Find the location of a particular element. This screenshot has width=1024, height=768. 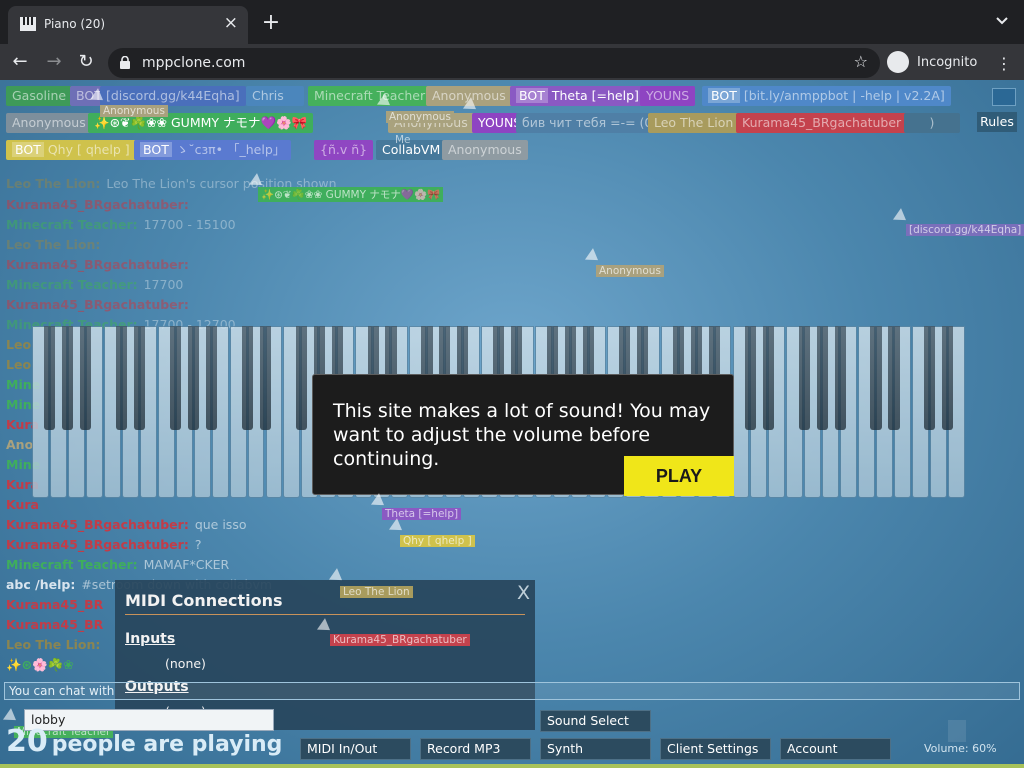

bookmark-star-icon: ☆ is located at coordinates (861, 61).